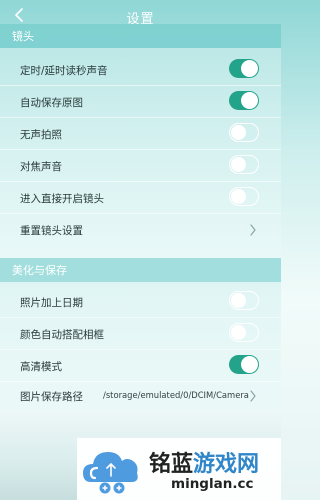  What do you see at coordinates (51, 303) in the screenshot?
I see `setting-label: 照片加上日期` at bounding box center [51, 303].